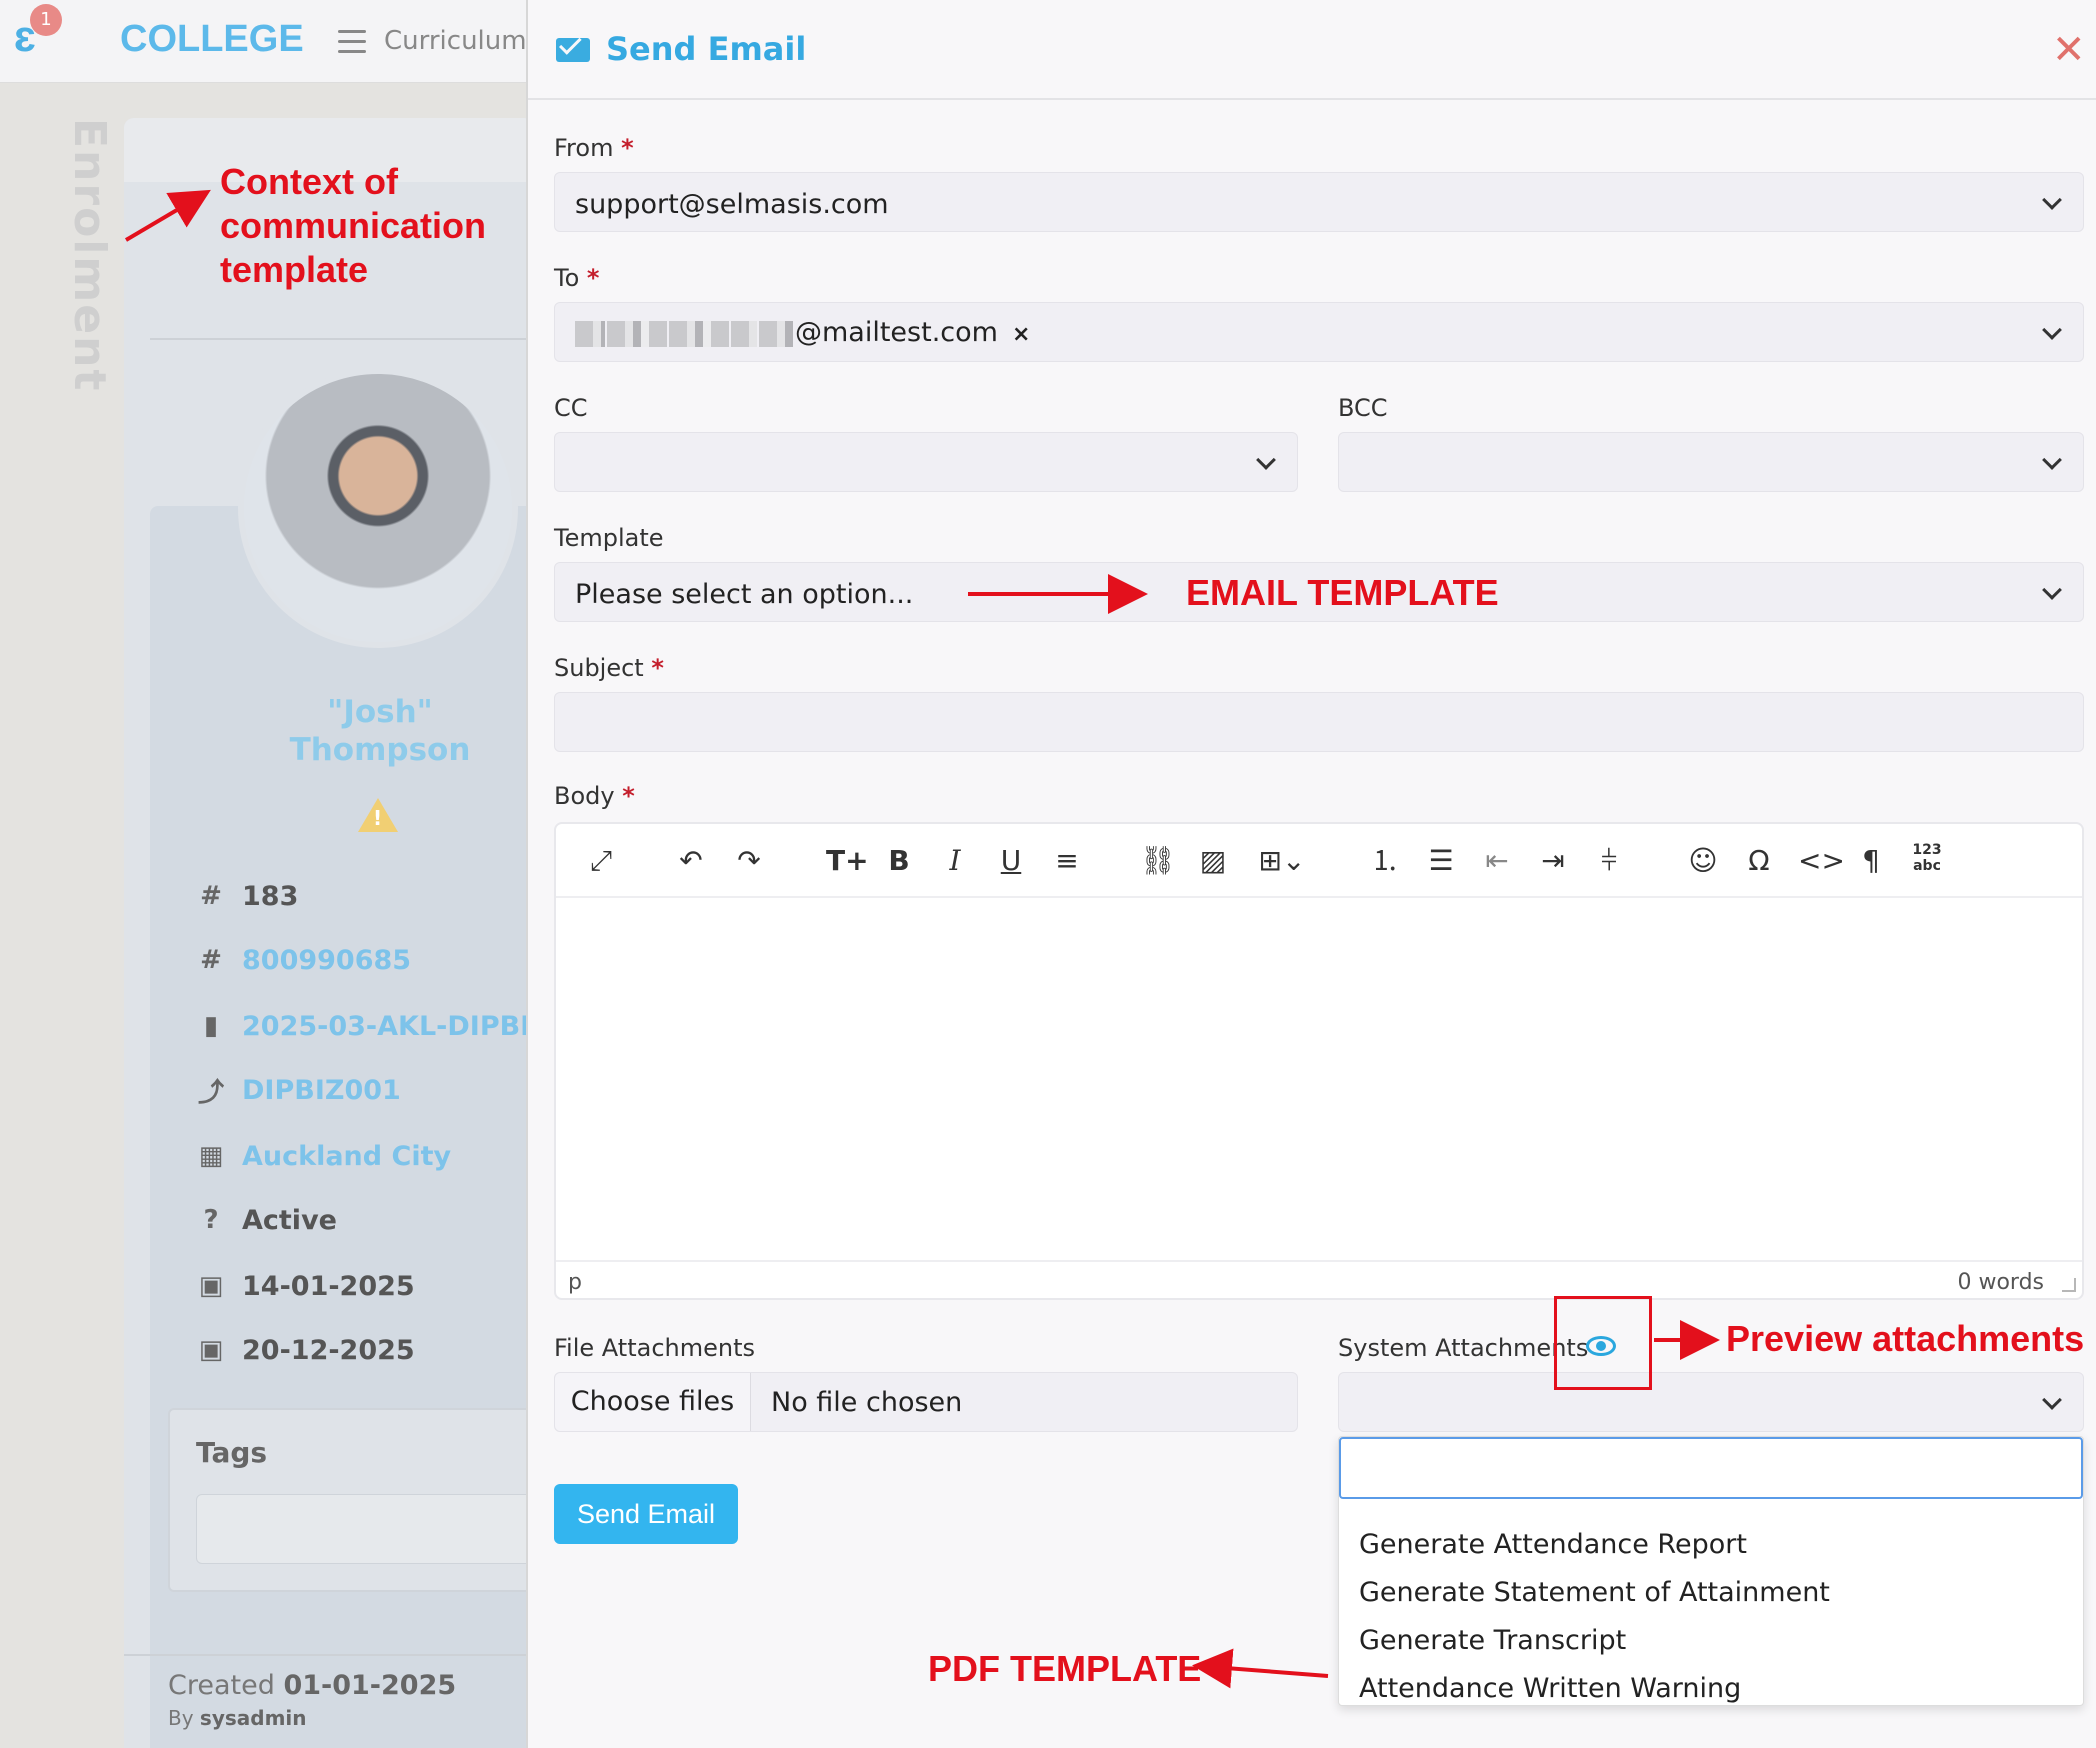 This screenshot has width=2096, height=1748. I want to click on cc-select, so click(926, 462).